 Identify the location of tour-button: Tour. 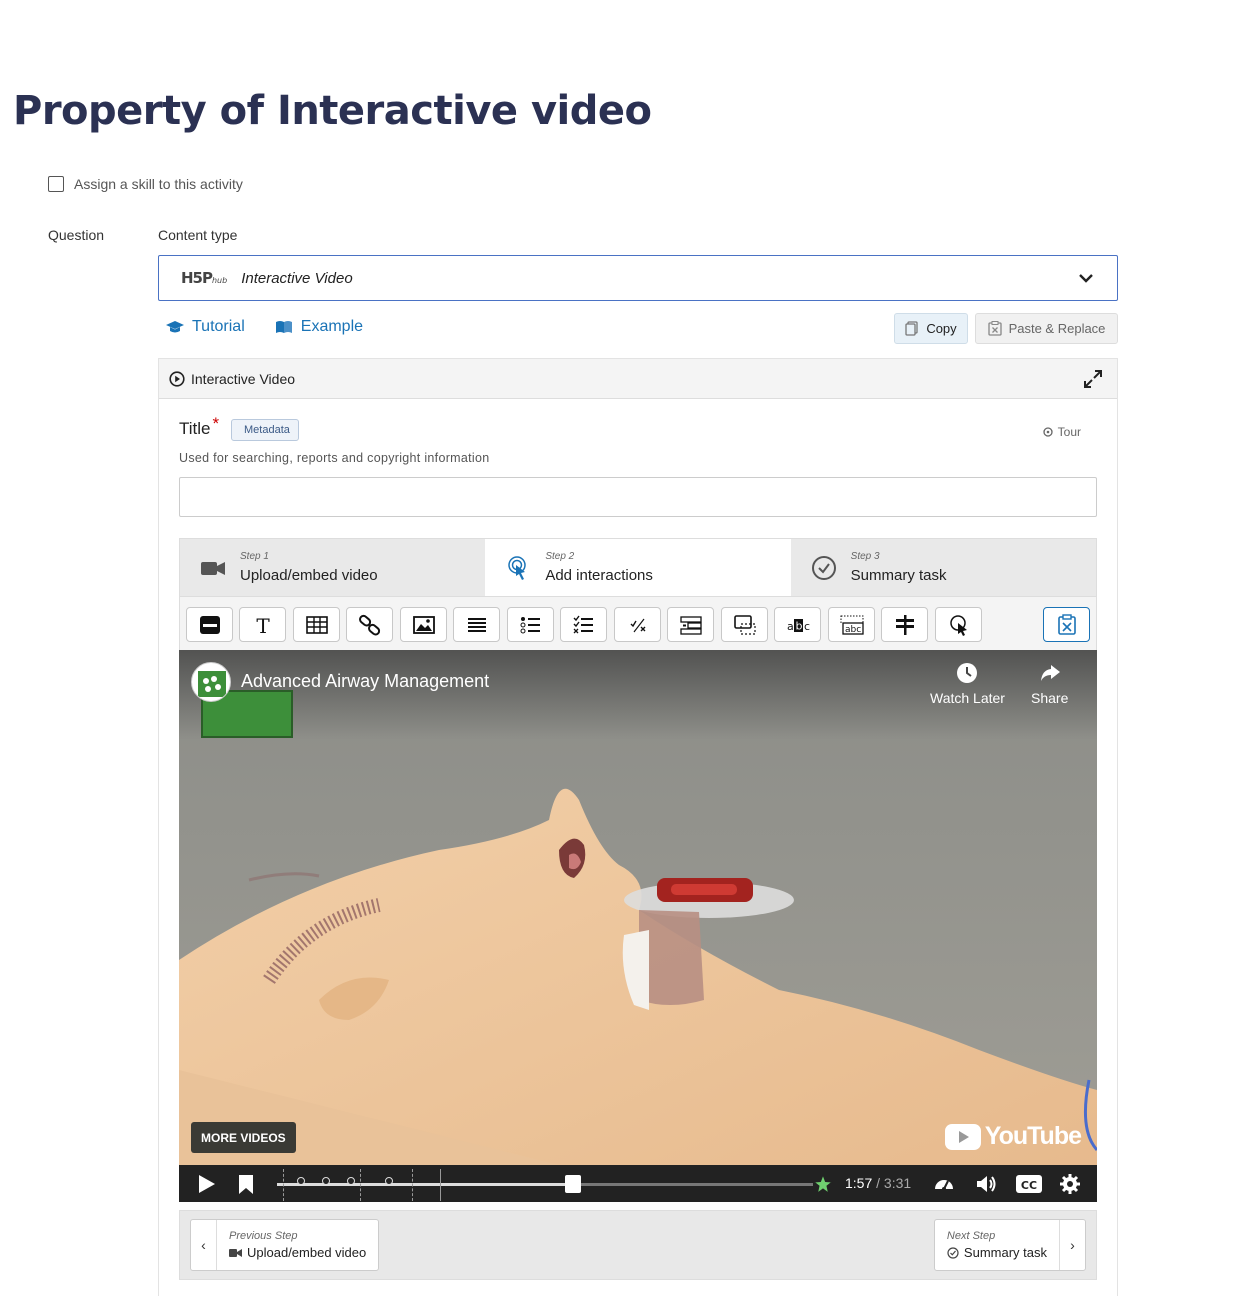
(1062, 432).